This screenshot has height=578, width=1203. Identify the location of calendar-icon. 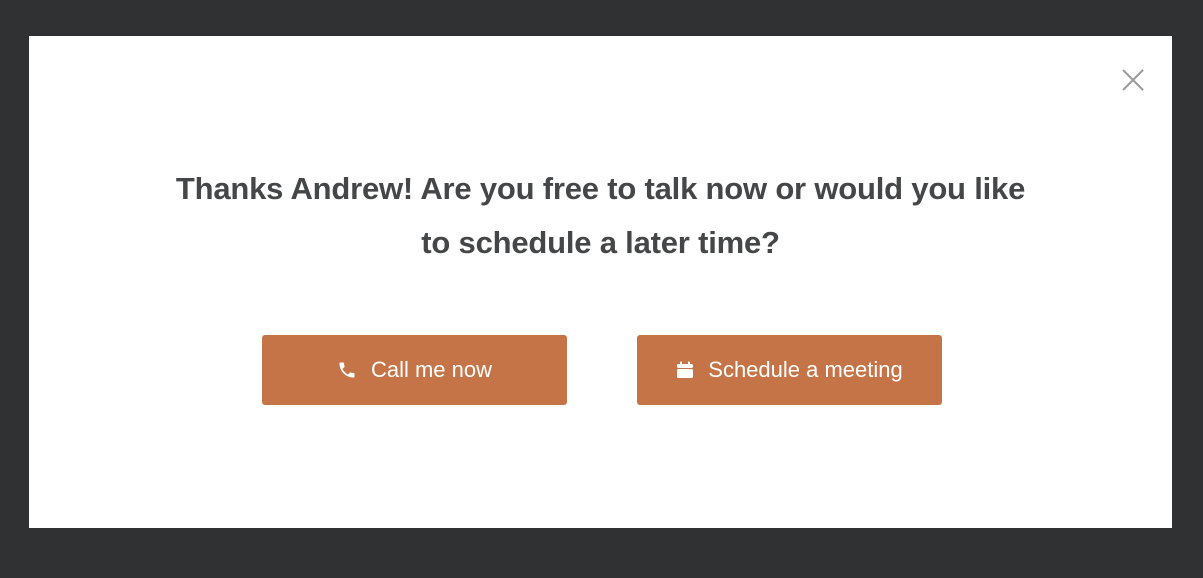
(685, 370).